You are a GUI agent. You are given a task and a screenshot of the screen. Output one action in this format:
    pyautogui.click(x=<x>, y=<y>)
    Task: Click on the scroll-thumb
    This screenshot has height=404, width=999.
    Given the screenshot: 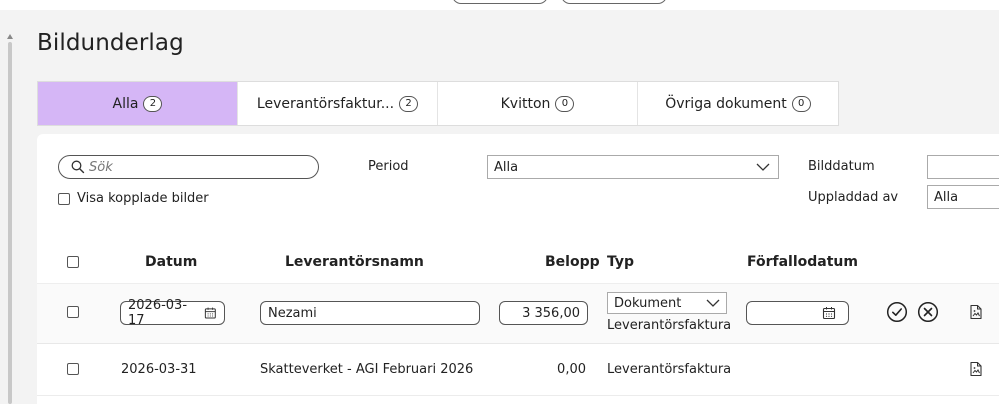 What is the action you would take?
    pyautogui.click(x=10, y=223)
    